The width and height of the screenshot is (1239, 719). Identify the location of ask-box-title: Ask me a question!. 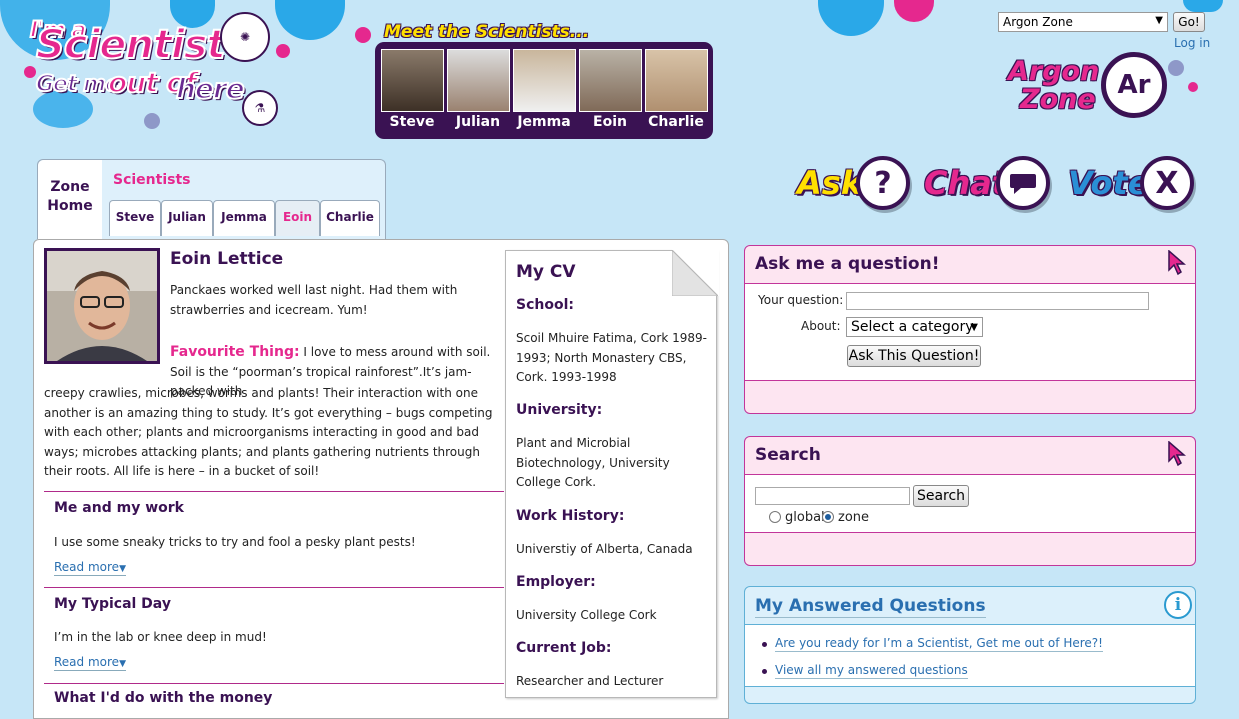
(847, 264).